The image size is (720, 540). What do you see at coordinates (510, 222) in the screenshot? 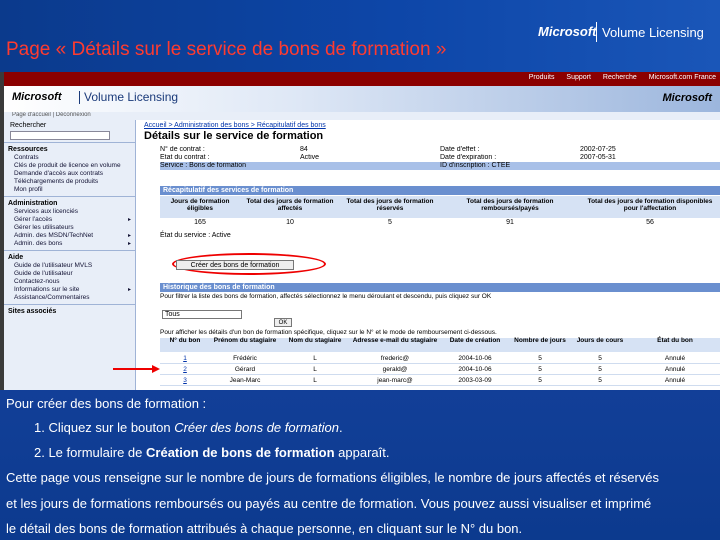
I see `summary-value: 91` at bounding box center [510, 222].